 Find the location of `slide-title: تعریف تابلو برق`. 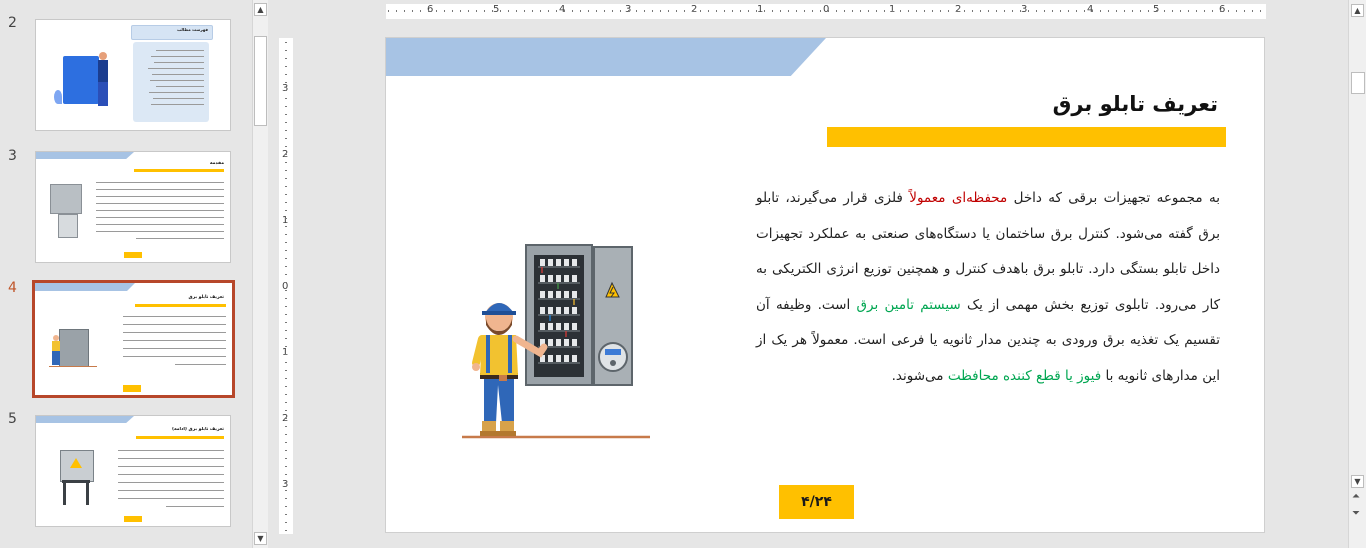

slide-title: تعریف تابلو برق is located at coordinates (1135, 104).